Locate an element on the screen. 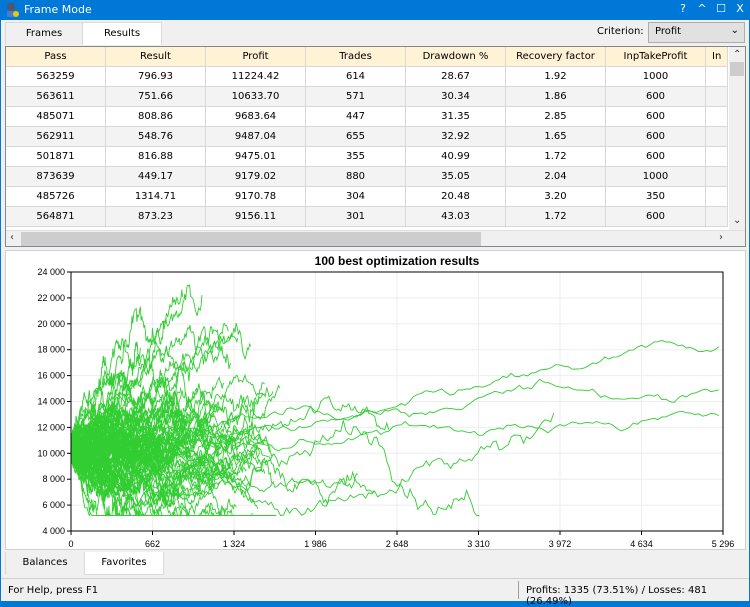 The width and height of the screenshot is (750, 607). table-cell: 35.05 is located at coordinates (456, 176).